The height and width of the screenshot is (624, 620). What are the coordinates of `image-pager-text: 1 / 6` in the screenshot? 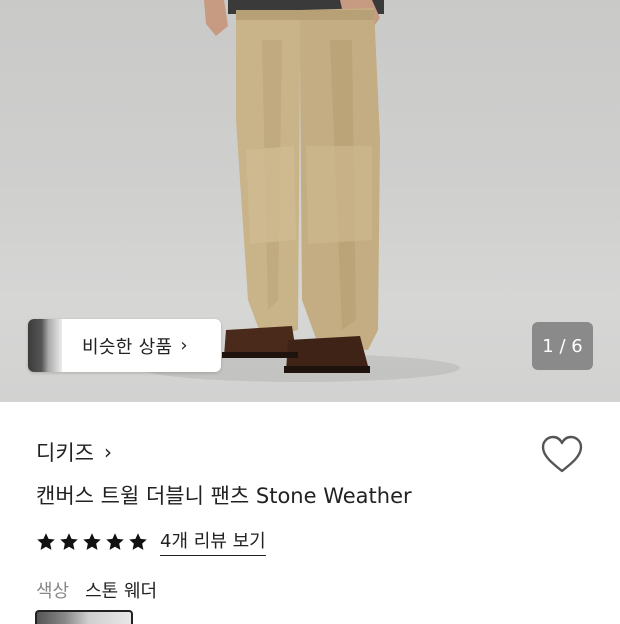 It's located at (562, 346).